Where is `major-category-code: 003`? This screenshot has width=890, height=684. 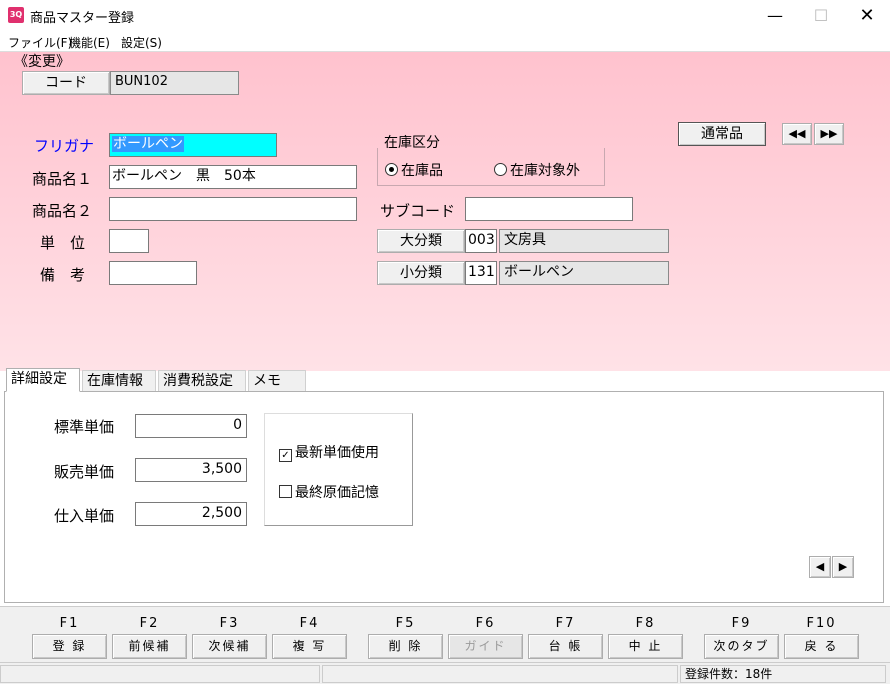 major-category-code: 003 is located at coordinates (481, 241).